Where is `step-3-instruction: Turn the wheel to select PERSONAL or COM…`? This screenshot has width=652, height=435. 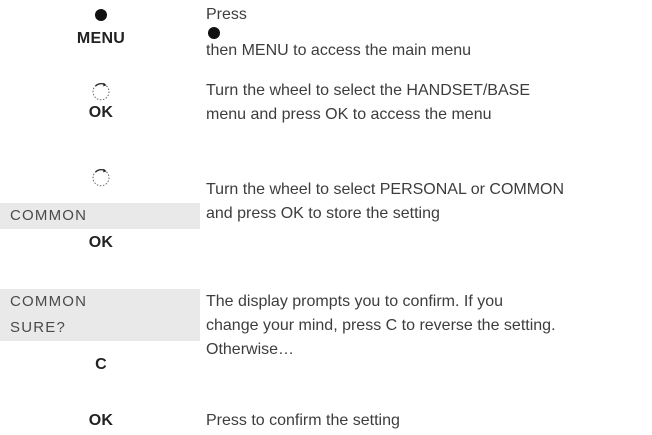
step-3-instruction: Turn the wheel to select PERSONAL or COM… is located at coordinates (429, 202).